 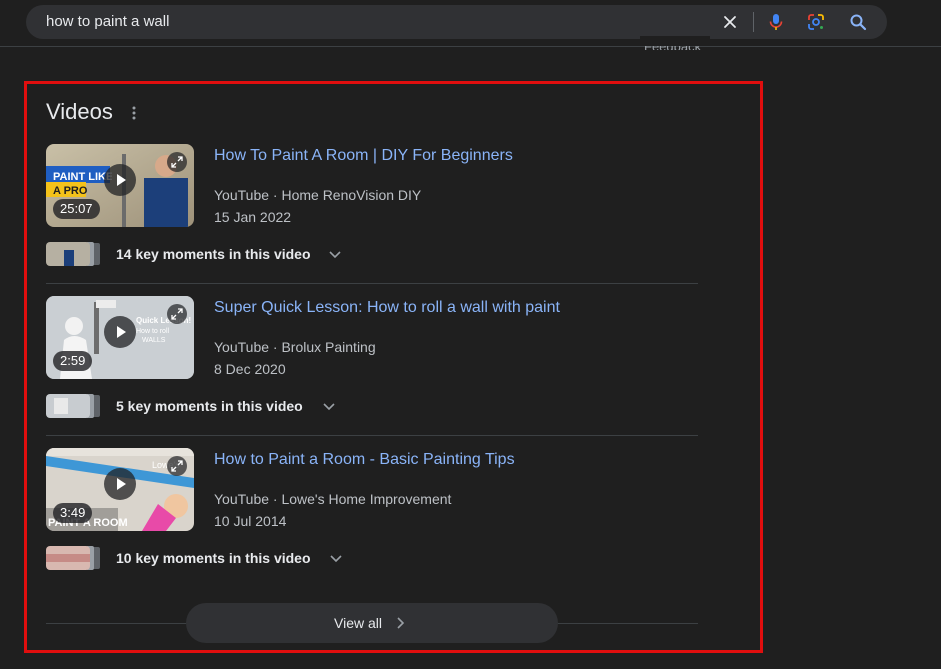 What do you see at coordinates (76, 209) in the screenshot?
I see `video-duration: 25:07` at bounding box center [76, 209].